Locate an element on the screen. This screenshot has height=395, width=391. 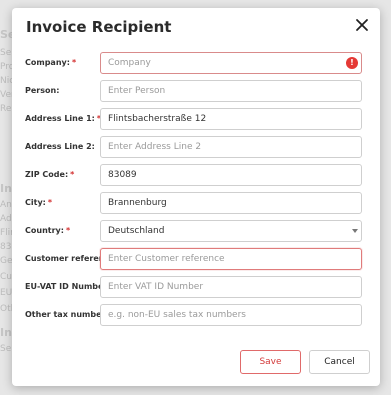
company-label: Company: * is located at coordinates (51, 62).